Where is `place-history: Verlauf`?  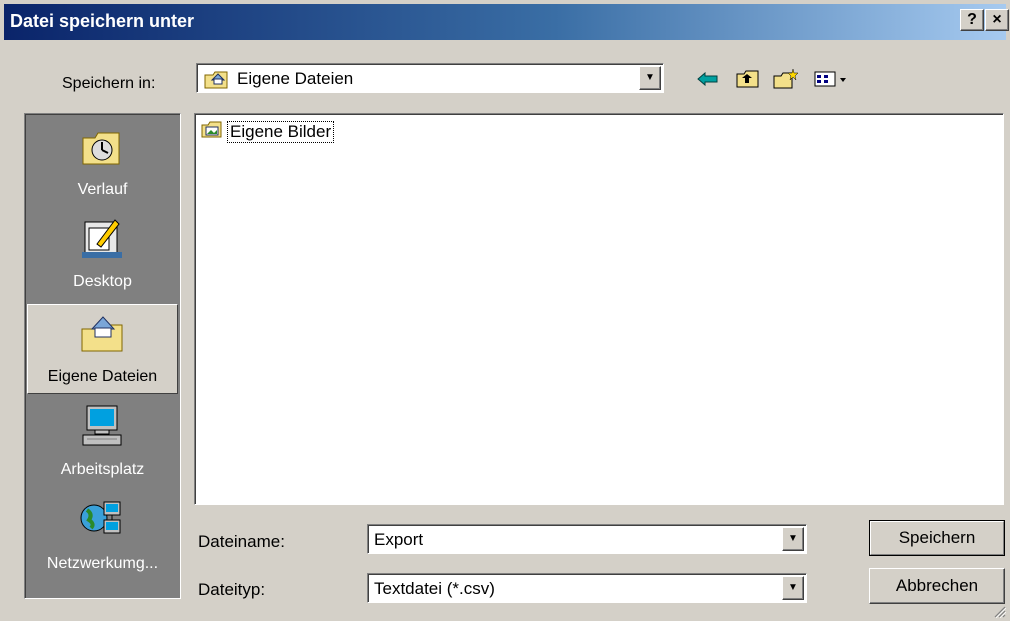 place-history: Verlauf is located at coordinates (102, 163).